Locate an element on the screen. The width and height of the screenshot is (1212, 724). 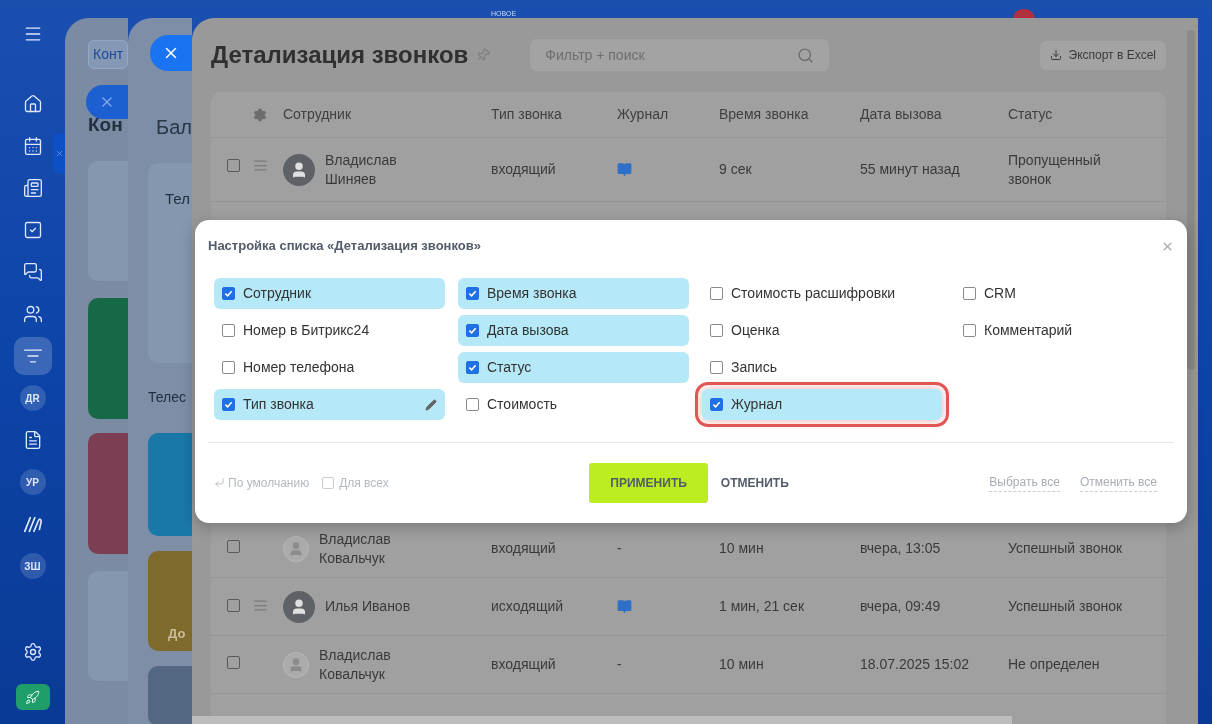
column-option: Стоимость расшифровки is located at coordinates (822, 293).